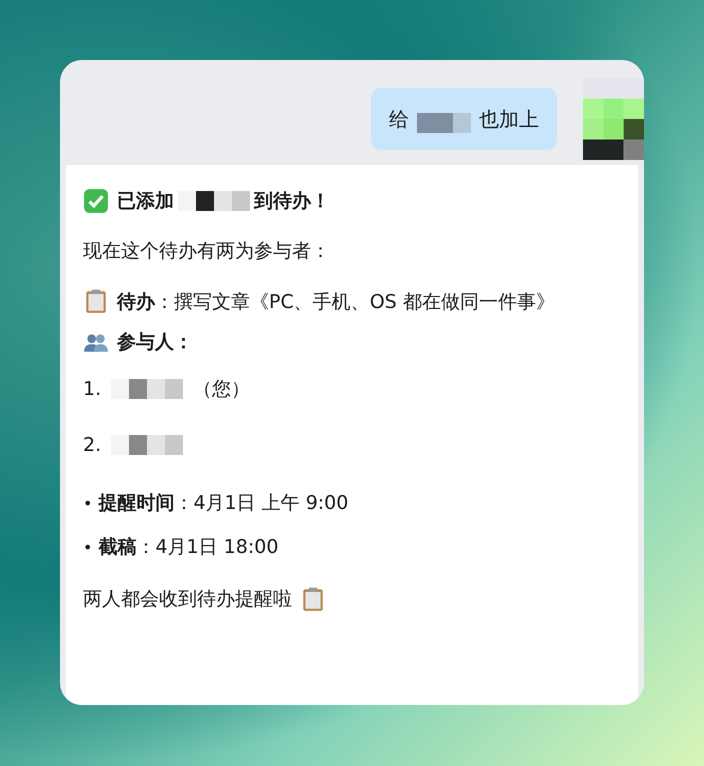 The image size is (704, 766). Describe the element at coordinates (509, 119) in the screenshot. I see `message-text: 也加上` at that location.